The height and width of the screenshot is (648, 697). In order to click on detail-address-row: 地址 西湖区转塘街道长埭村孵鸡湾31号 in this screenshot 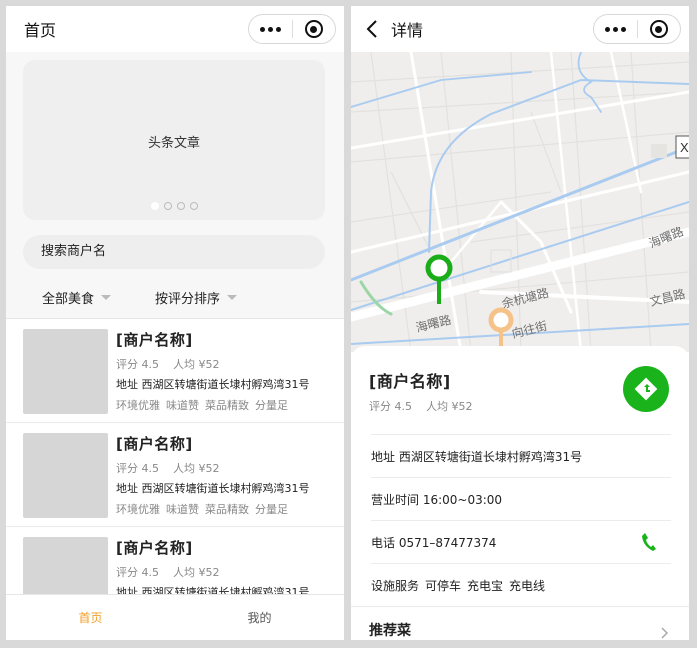, I will do `click(521, 456)`.